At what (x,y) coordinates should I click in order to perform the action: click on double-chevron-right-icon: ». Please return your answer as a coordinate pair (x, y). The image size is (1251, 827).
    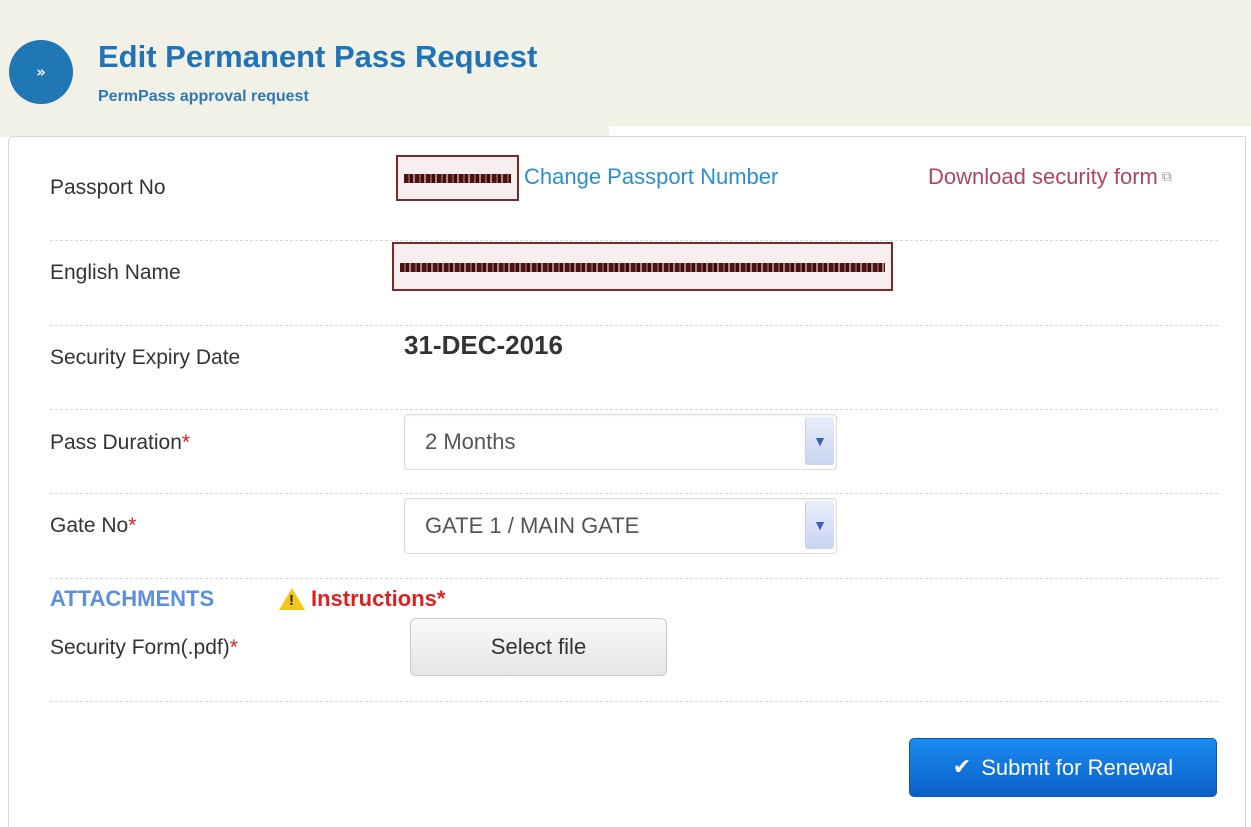
    Looking at the image, I should click on (41, 72).